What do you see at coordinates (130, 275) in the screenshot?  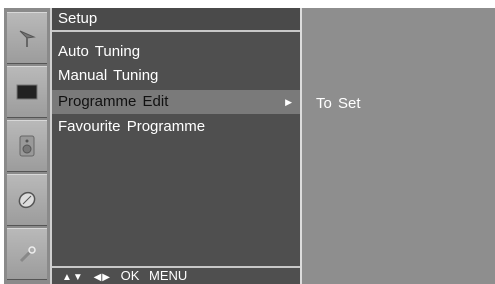 I see `ok-key-label: OK` at bounding box center [130, 275].